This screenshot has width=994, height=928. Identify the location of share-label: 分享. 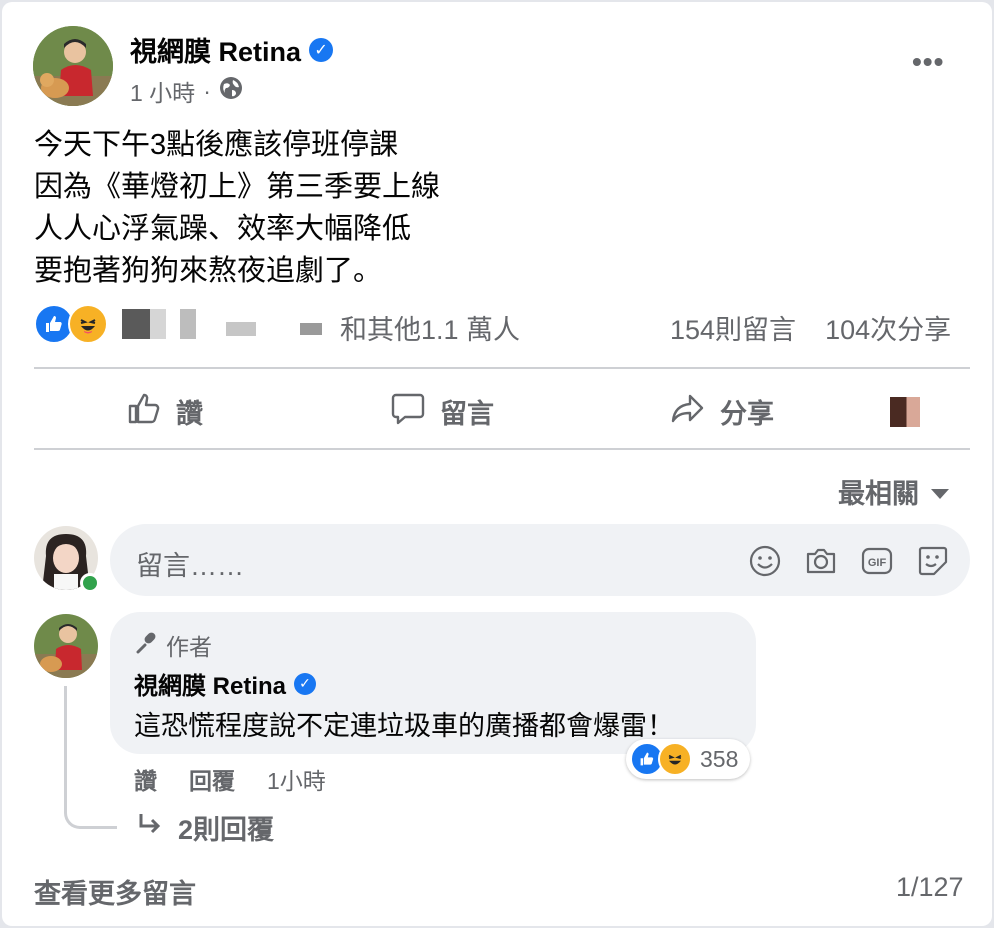
(747, 413).